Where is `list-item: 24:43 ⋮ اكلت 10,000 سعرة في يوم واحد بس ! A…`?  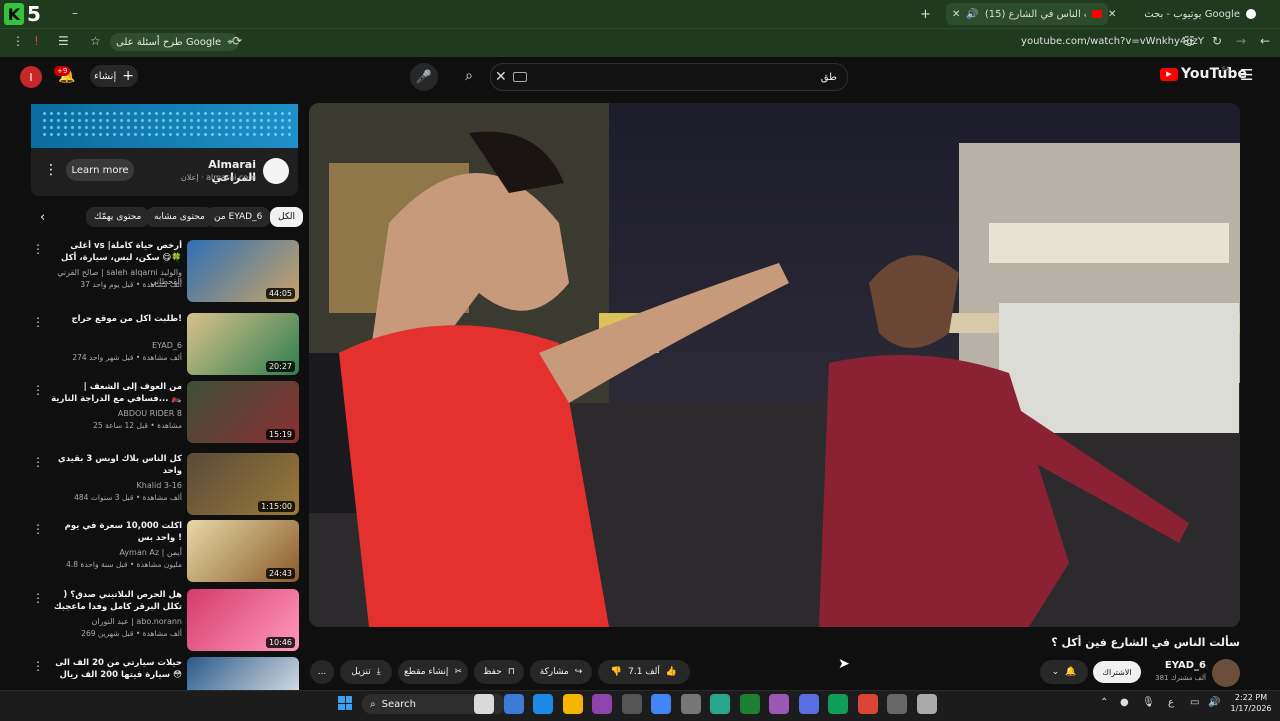 list-item: 24:43 ⋮ اكلت 10,000 سعرة في يوم واحد بس ! A… is located at coordinates (165, 552).